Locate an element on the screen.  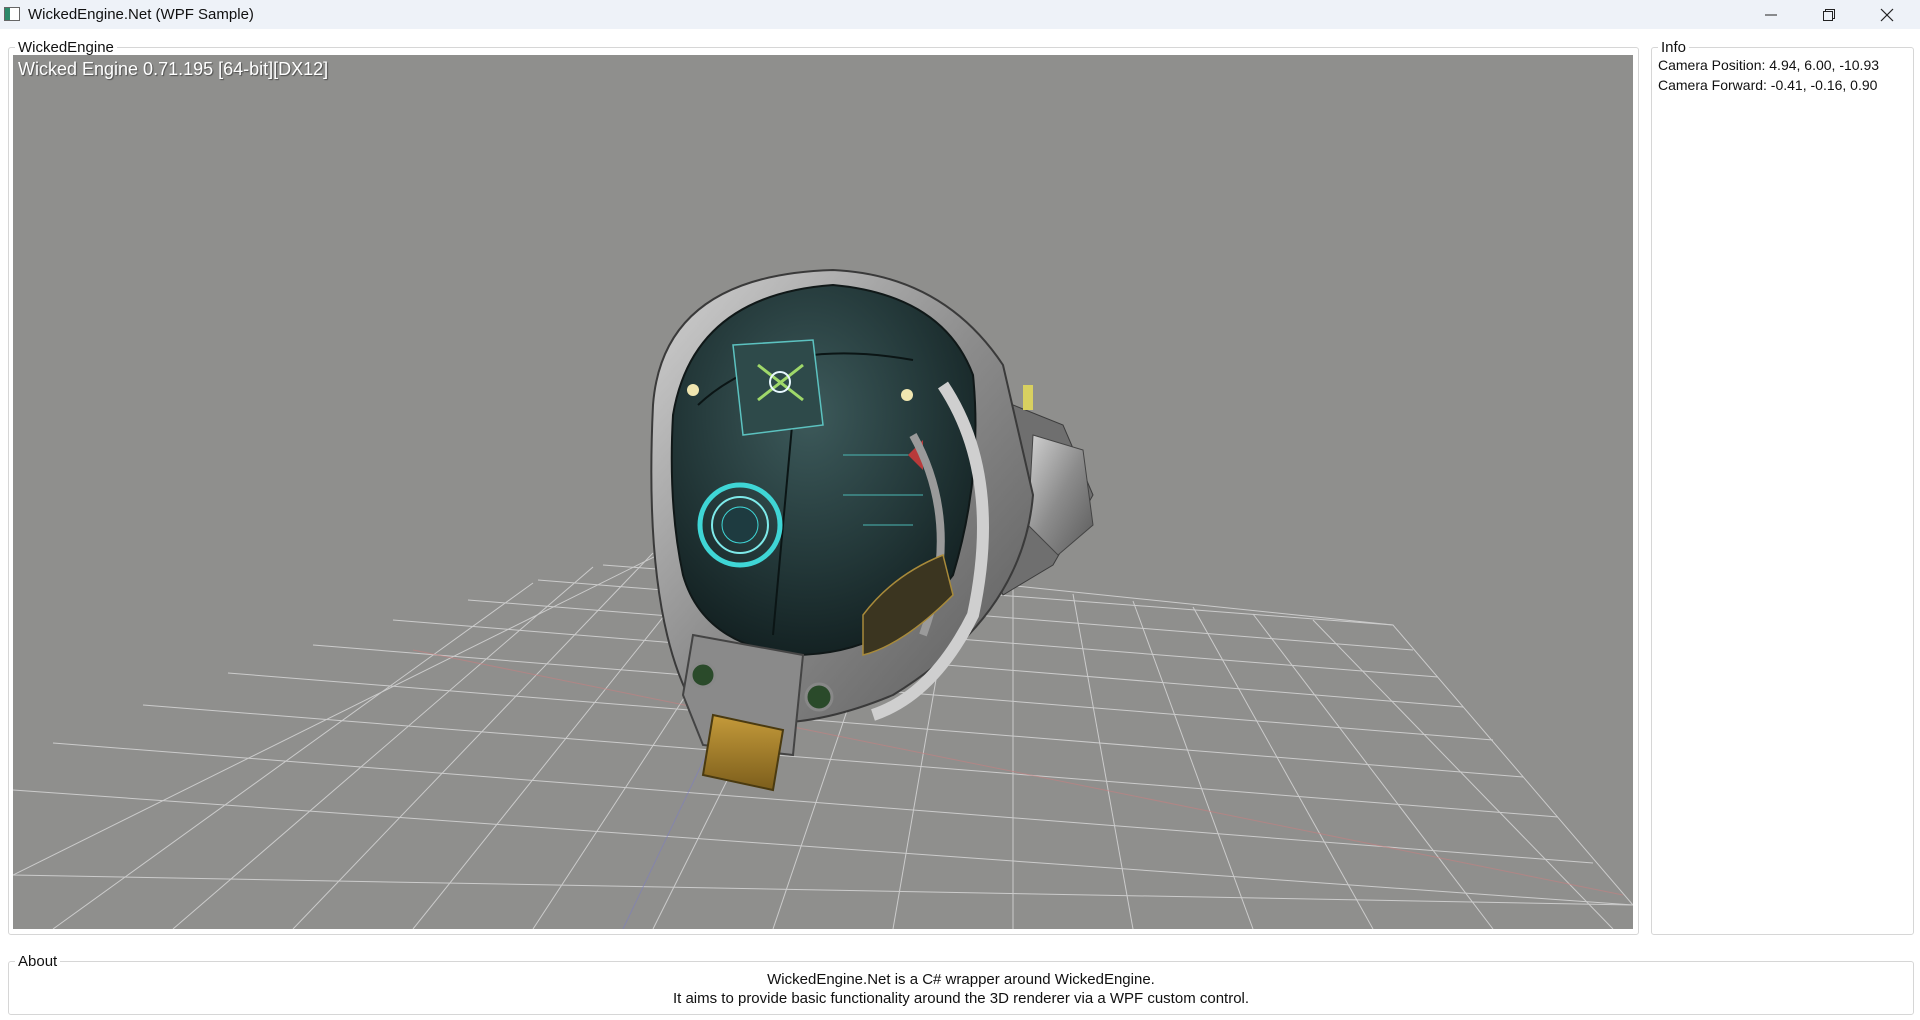
camera-position-text: Camera Position: 4.94, 6.00, -10.93 is located at coordinates (1769, 65).